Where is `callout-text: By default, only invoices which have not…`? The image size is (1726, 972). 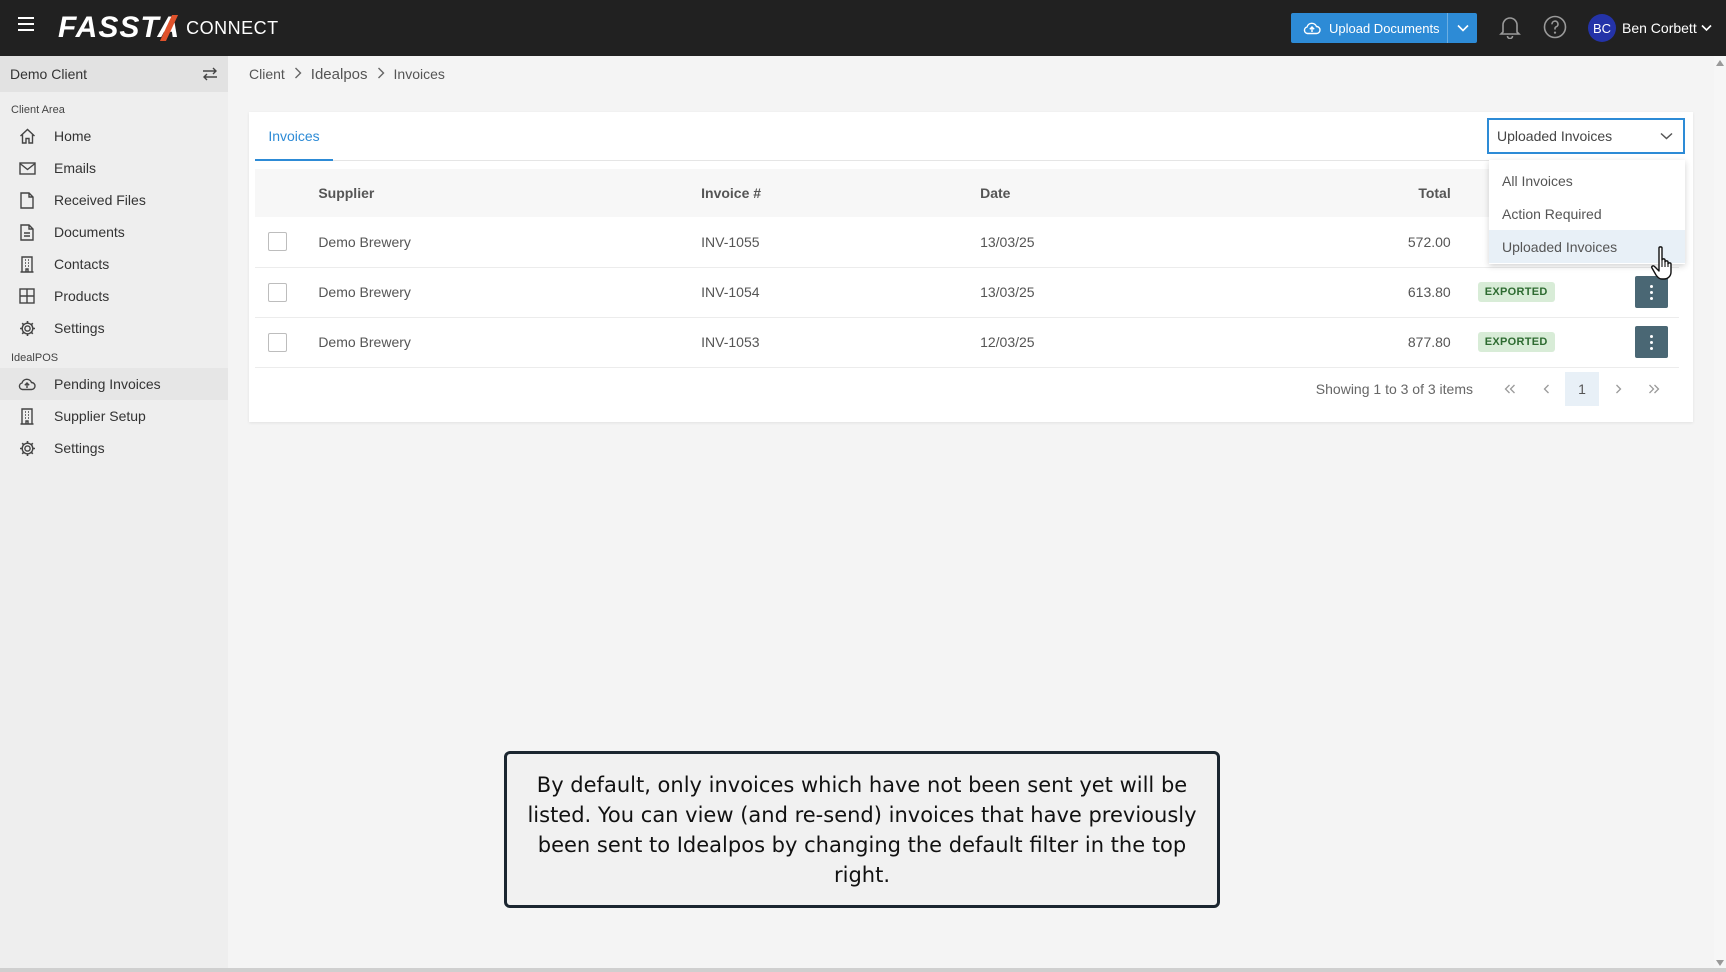 callout-text: By default, only invoices which have not… is located at coordinates (862, 829).